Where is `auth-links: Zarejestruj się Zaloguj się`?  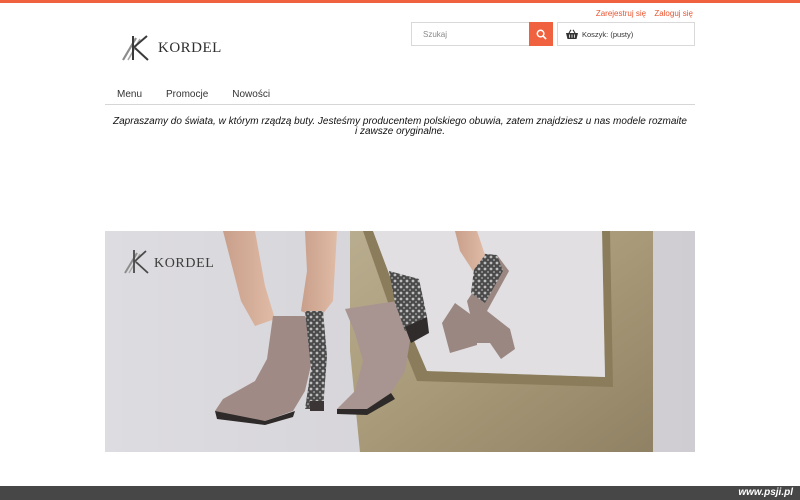
auth-links: Zarejestruj się Zaloguj się is located at coordinates (641, 13).